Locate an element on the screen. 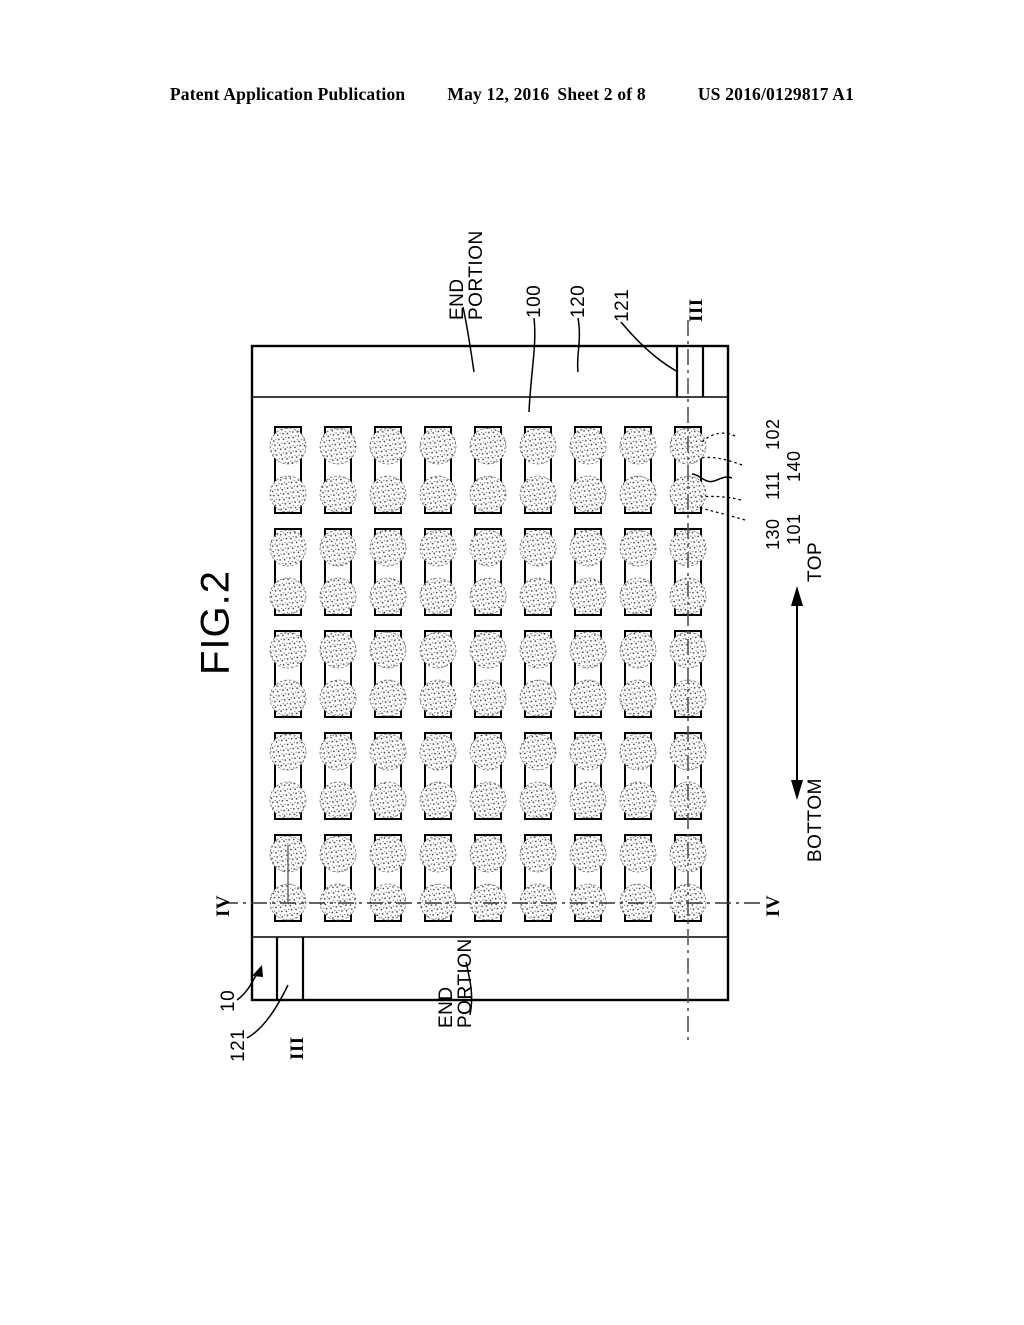 The height and width of the screenshot is (1325, 1024). label-end-portion-bottom: END PORTION is located at coordinates (456, 983).